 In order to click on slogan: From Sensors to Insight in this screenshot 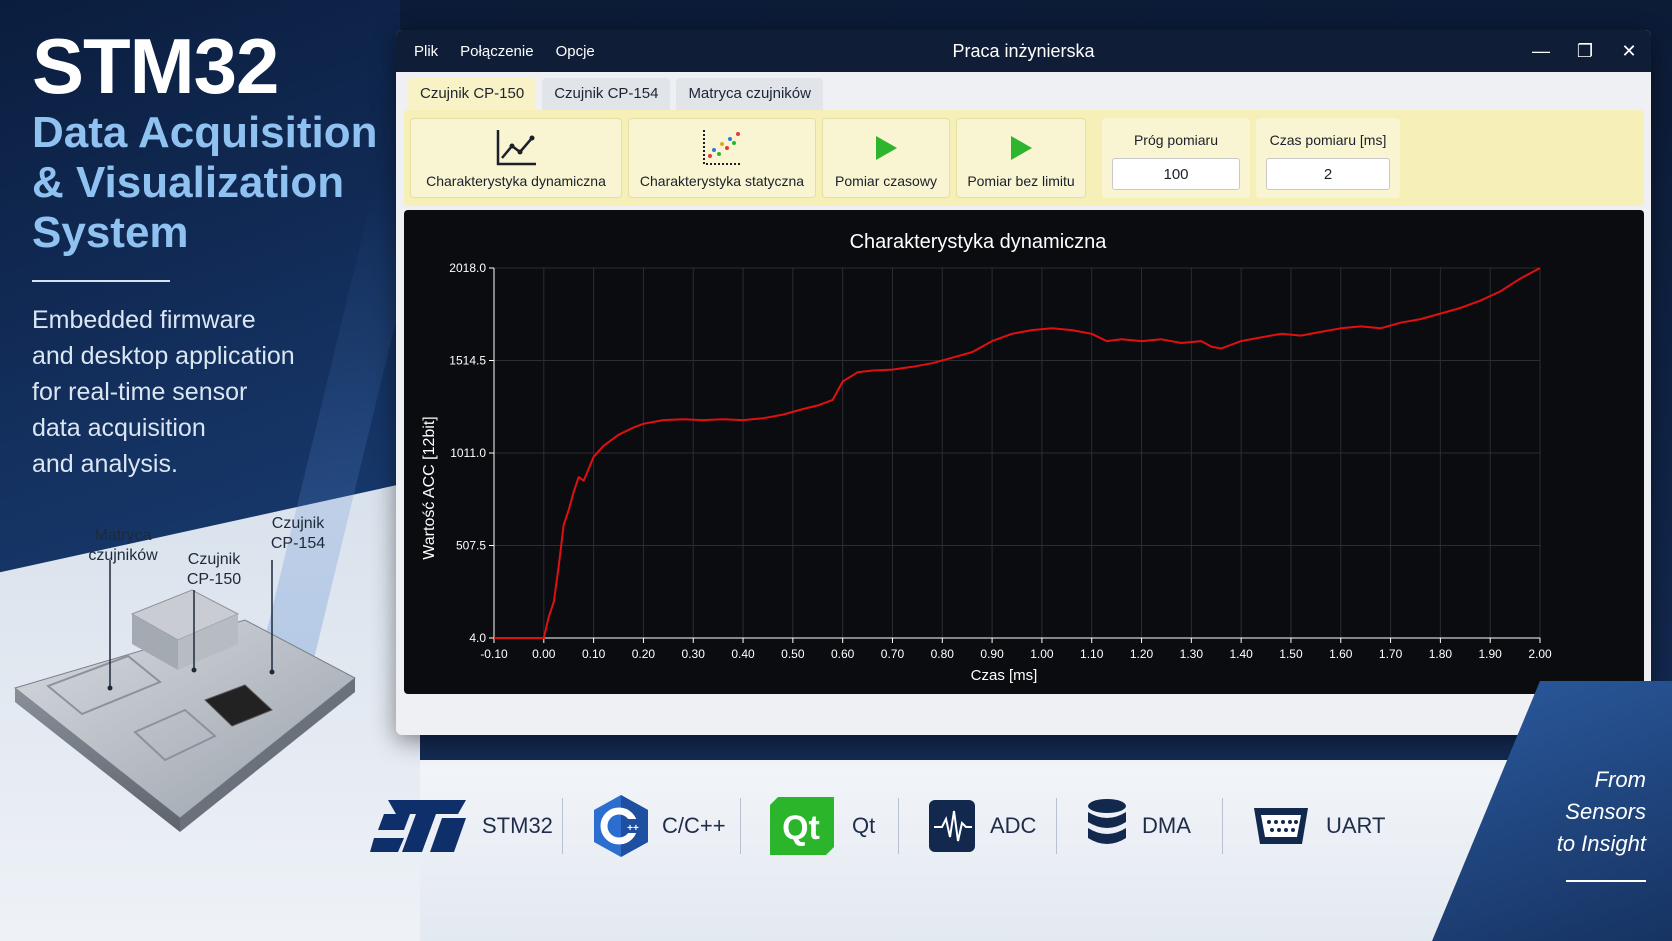, I will do `click(1601, 812)`.